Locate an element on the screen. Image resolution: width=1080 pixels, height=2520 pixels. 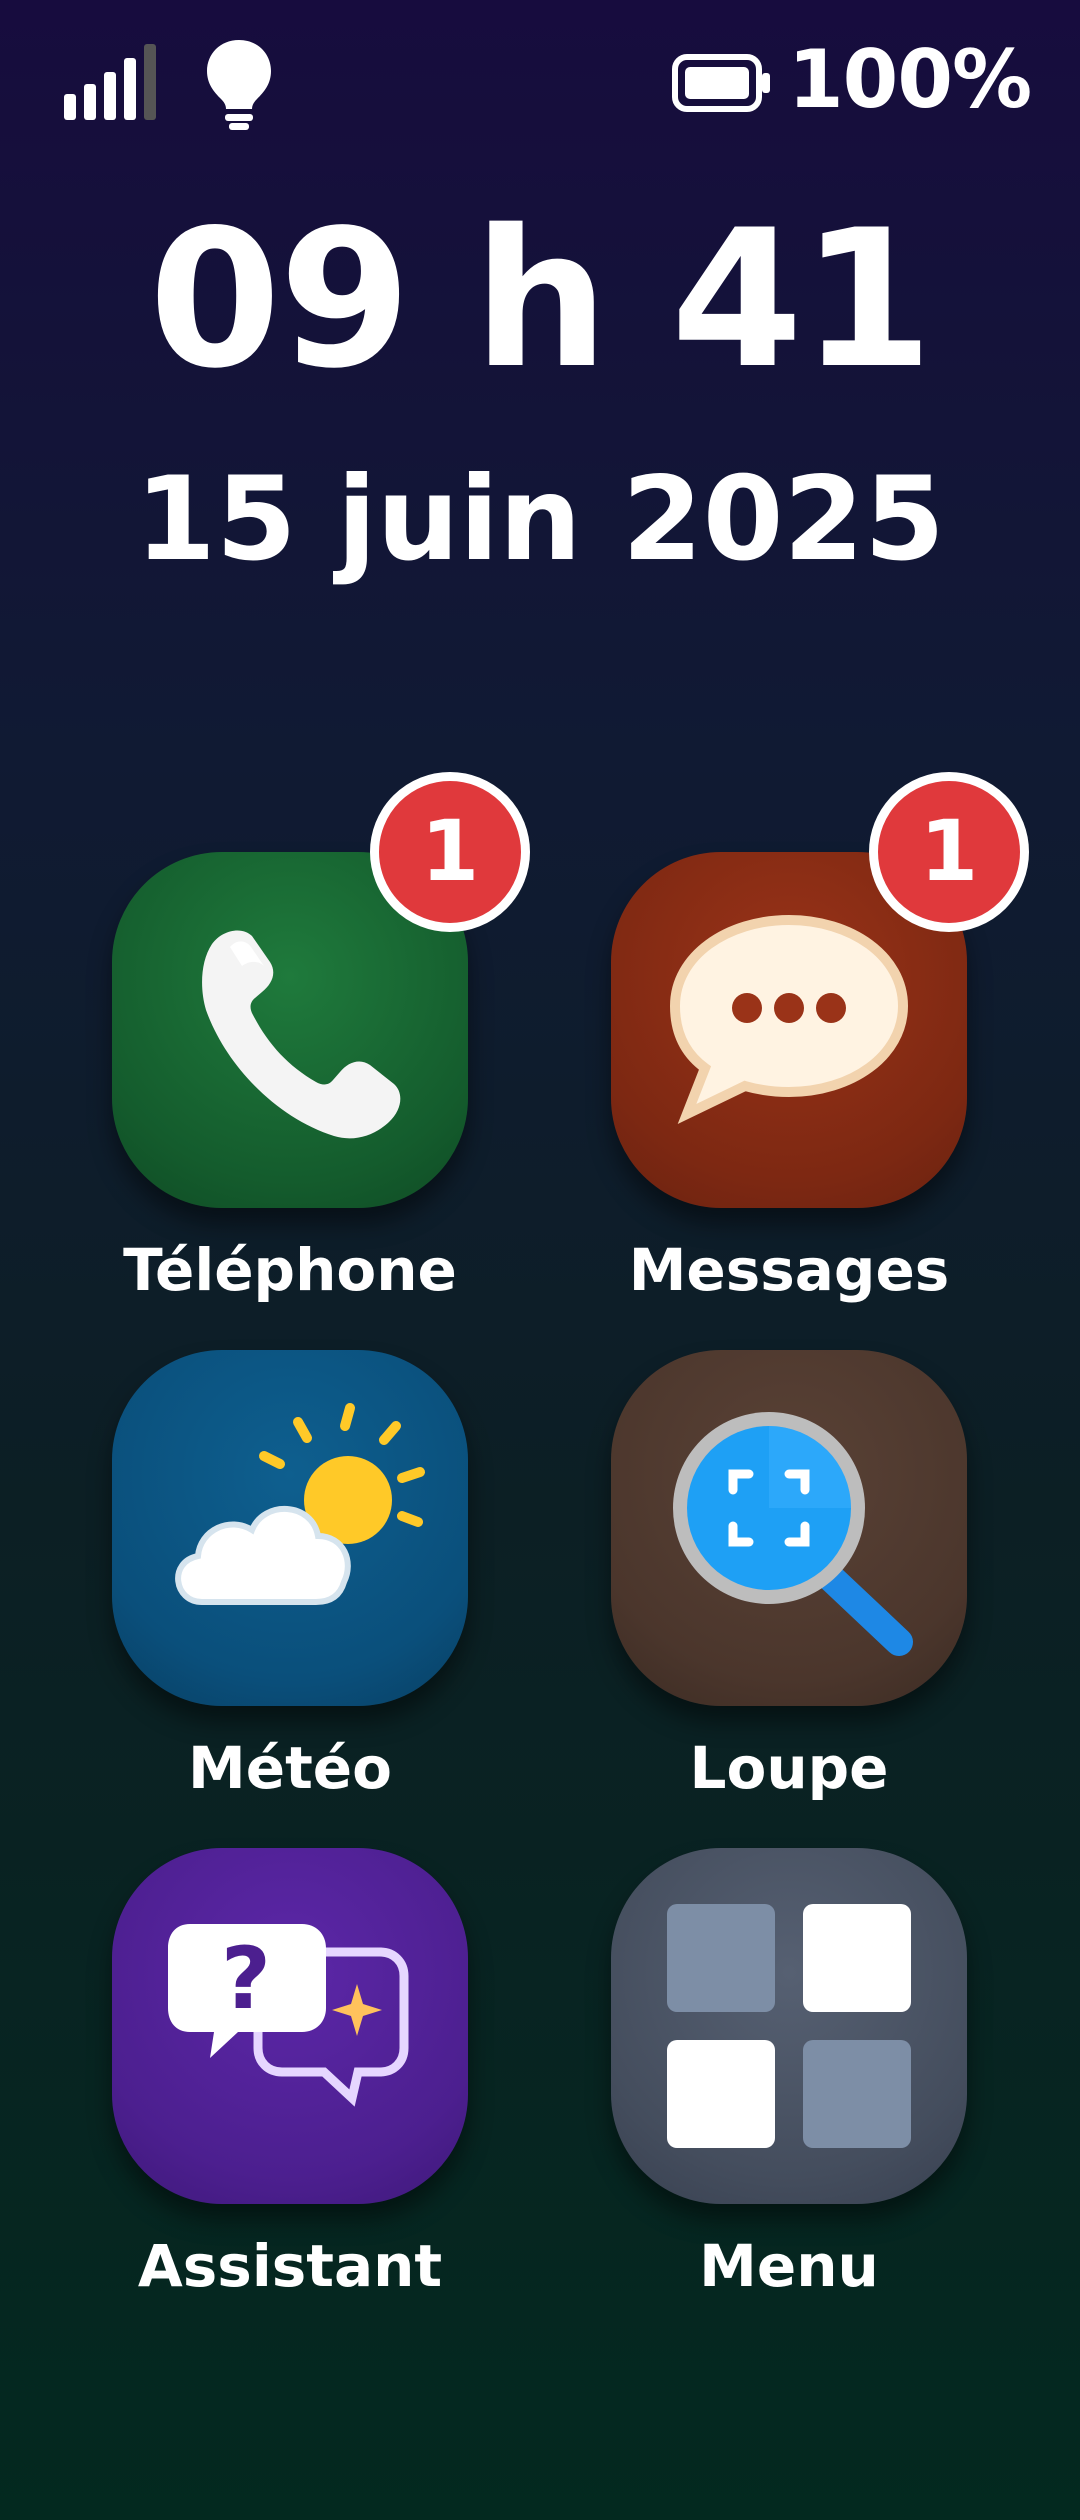
app-label: Messages is located at coordinates (789, 1270).